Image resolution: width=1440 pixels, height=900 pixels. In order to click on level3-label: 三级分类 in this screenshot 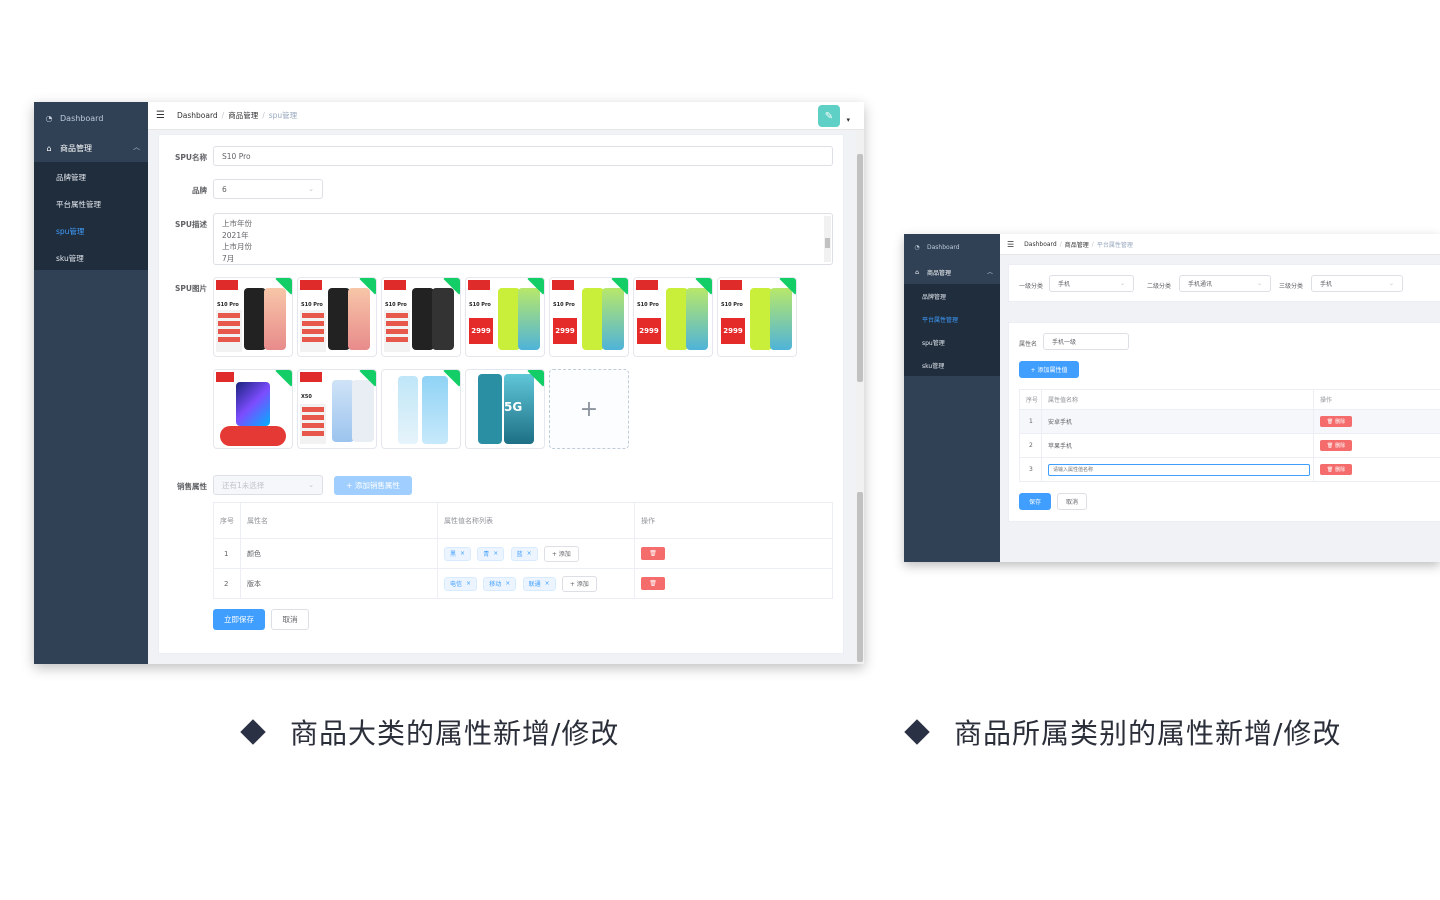, I will do `click(1291, 286)`.